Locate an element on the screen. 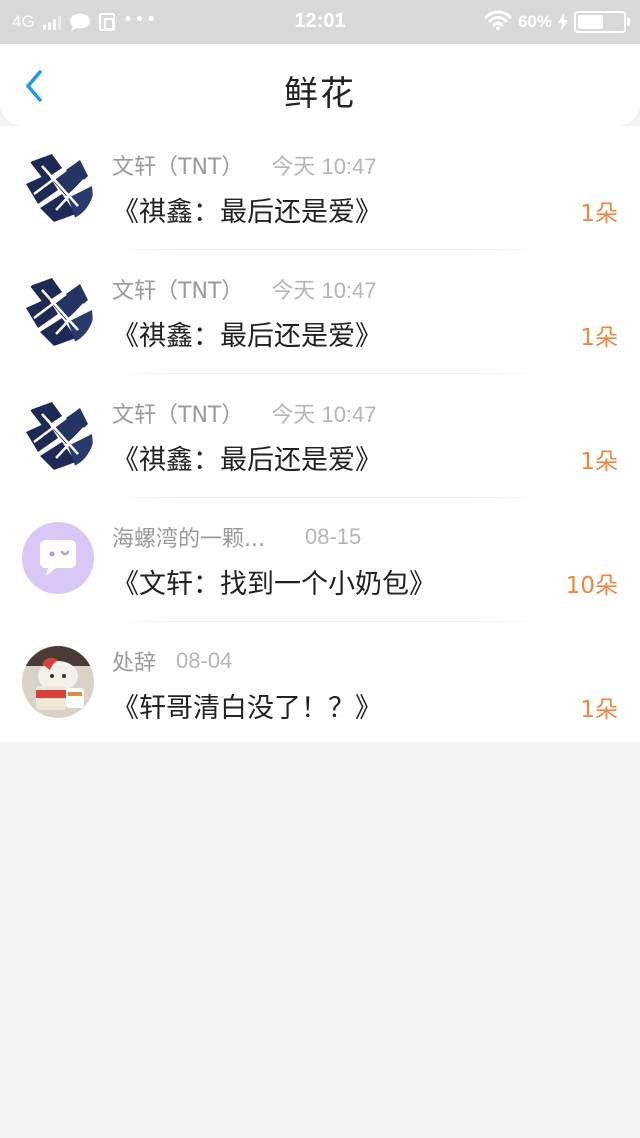 The height and width of the screenshot is (1138, 640). list-item: 处辞 08-04 《轩哥清白没了！？》 1朵 is located at coordinates (320, 682).